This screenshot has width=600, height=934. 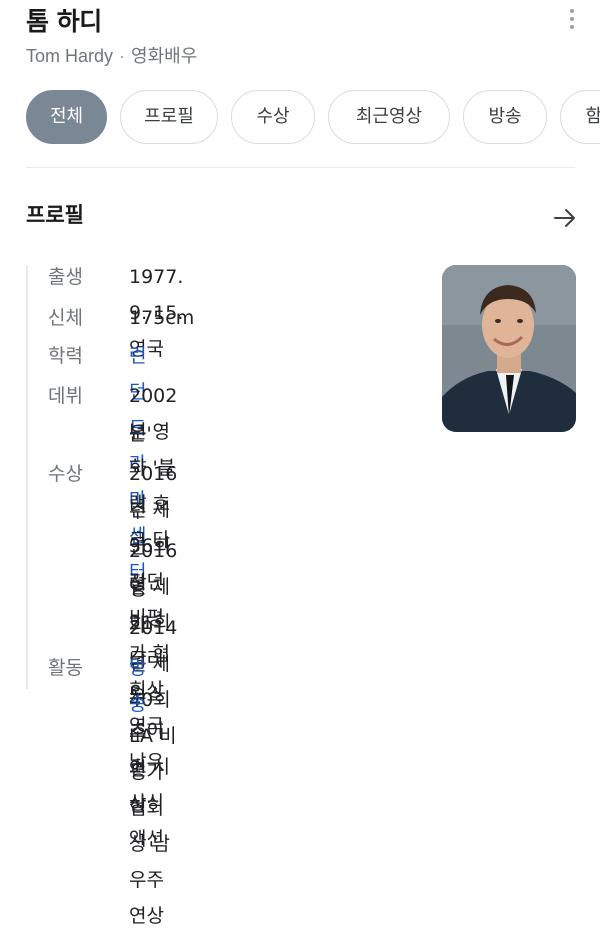 What do you see at coordinates (65, 474) in the screenshot?
I see `awards-label: 수상` at bounding box center [65, 474].